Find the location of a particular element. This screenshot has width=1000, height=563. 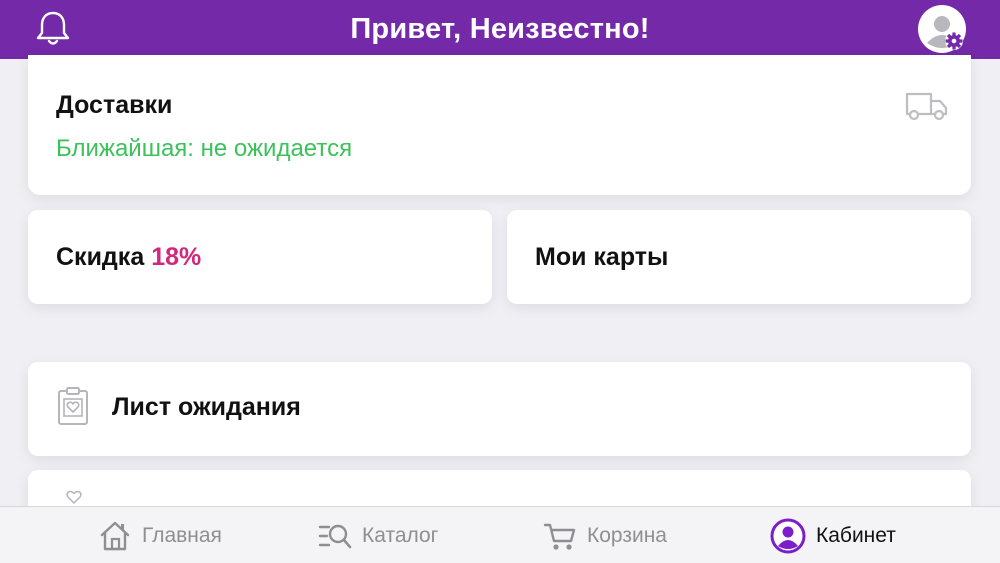

clipboard-heart-icon is located at coordinates (73, 406).